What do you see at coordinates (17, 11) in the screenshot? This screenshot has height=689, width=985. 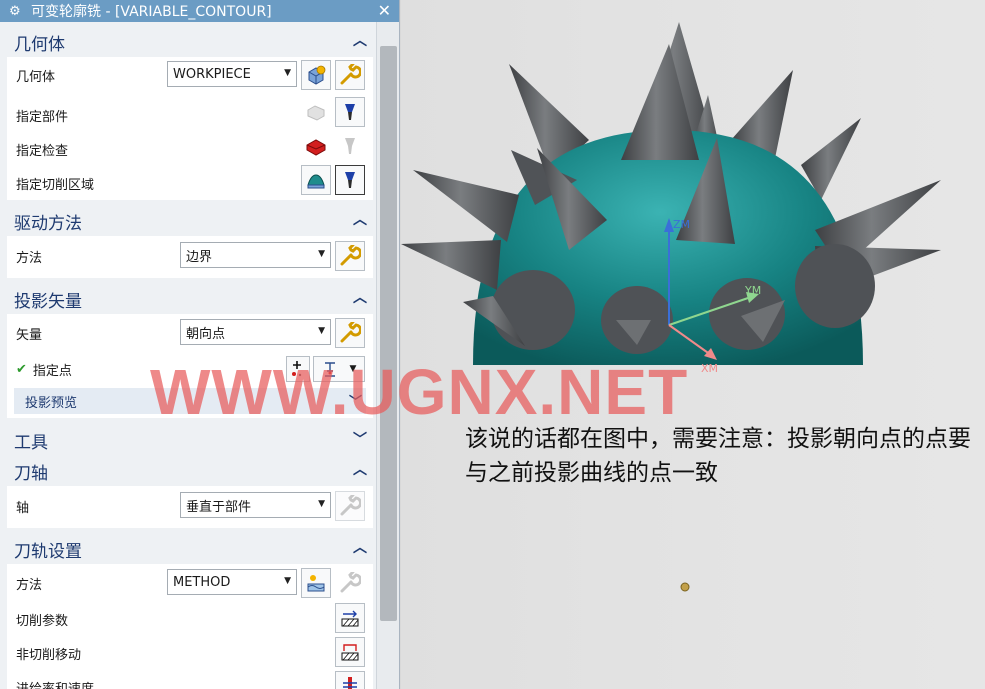 I see `gear-icon: ⚙` at bounding box center [17, 11].